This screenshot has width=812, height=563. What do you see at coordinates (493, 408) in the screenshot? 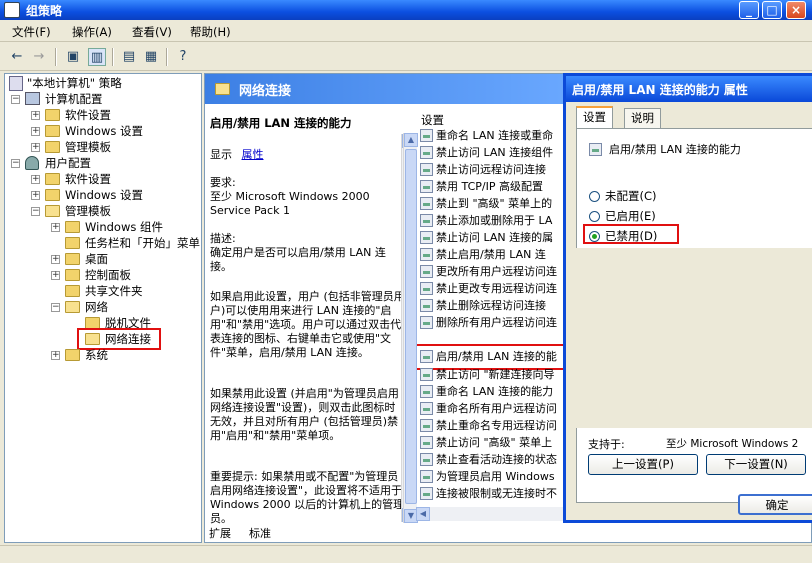
I see `policy-item: 重命名所有用户远程访问` at bounding box center [493, 408].